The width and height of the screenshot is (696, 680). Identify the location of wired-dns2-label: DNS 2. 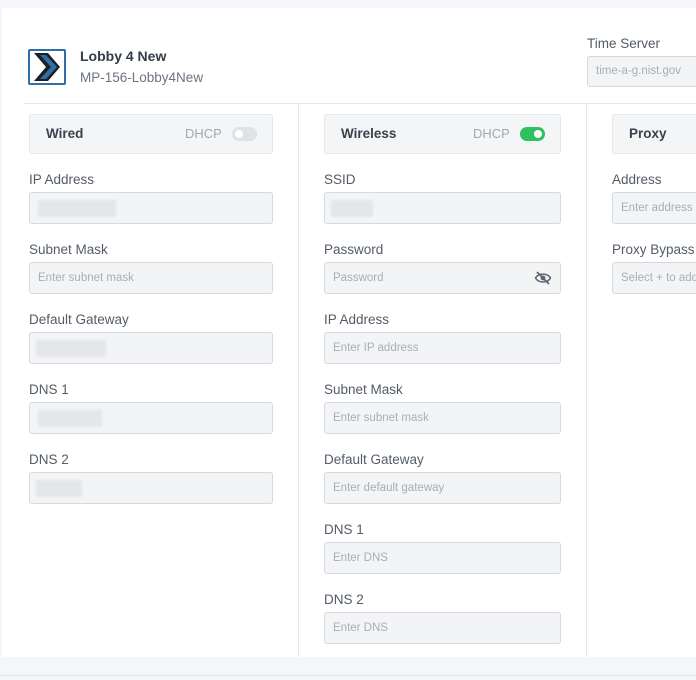
(49, 459).